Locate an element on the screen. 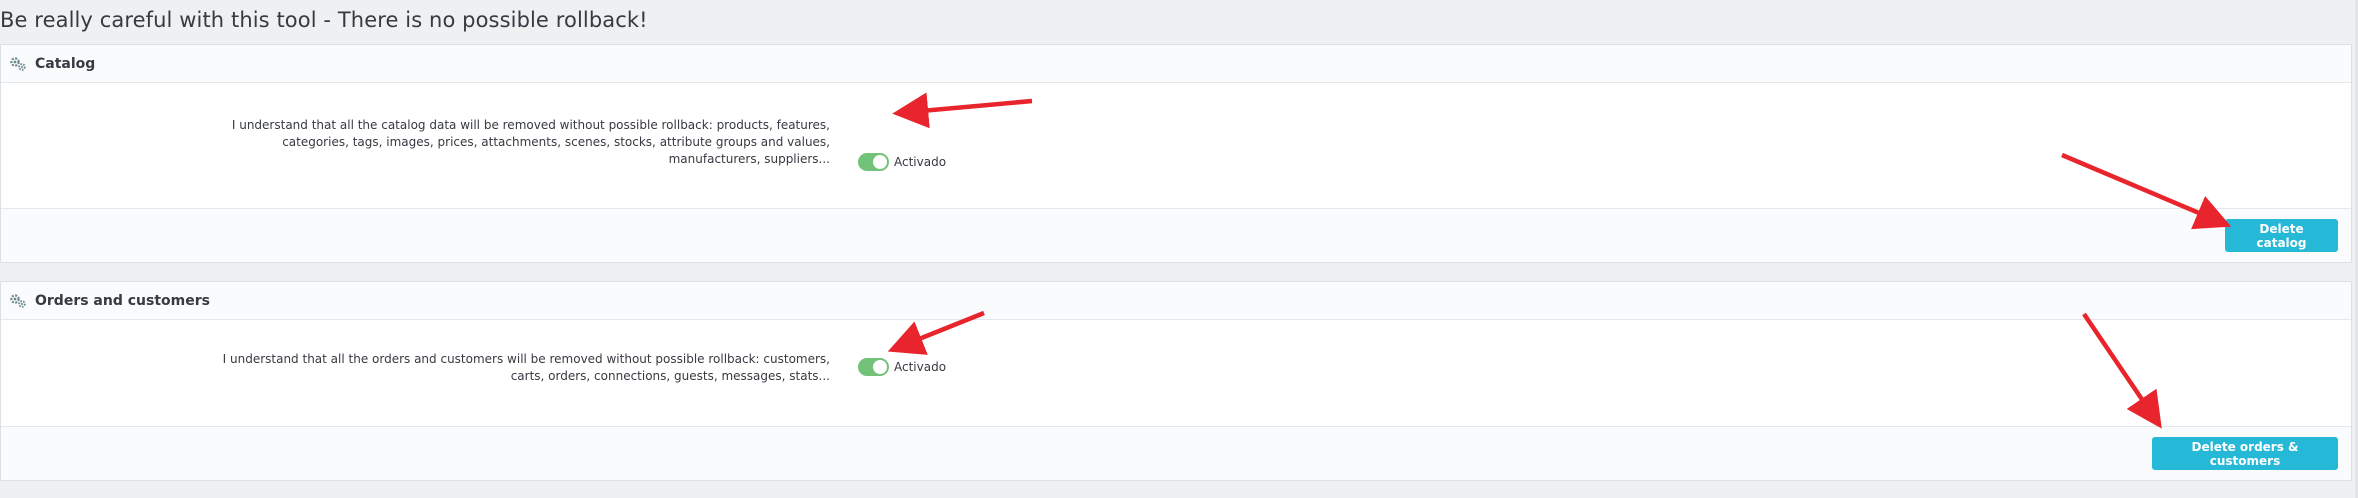 The image size is (2358, 498). orders-switch-label: Activado is located at coordinates (920, 367).